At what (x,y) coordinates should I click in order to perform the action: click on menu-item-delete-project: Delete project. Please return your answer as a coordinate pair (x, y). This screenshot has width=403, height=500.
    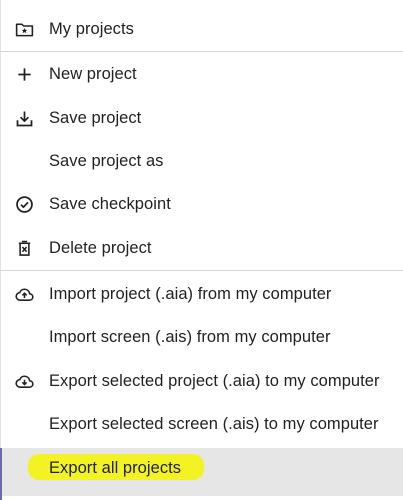
    Looking at the image, I should click on (201, 248).